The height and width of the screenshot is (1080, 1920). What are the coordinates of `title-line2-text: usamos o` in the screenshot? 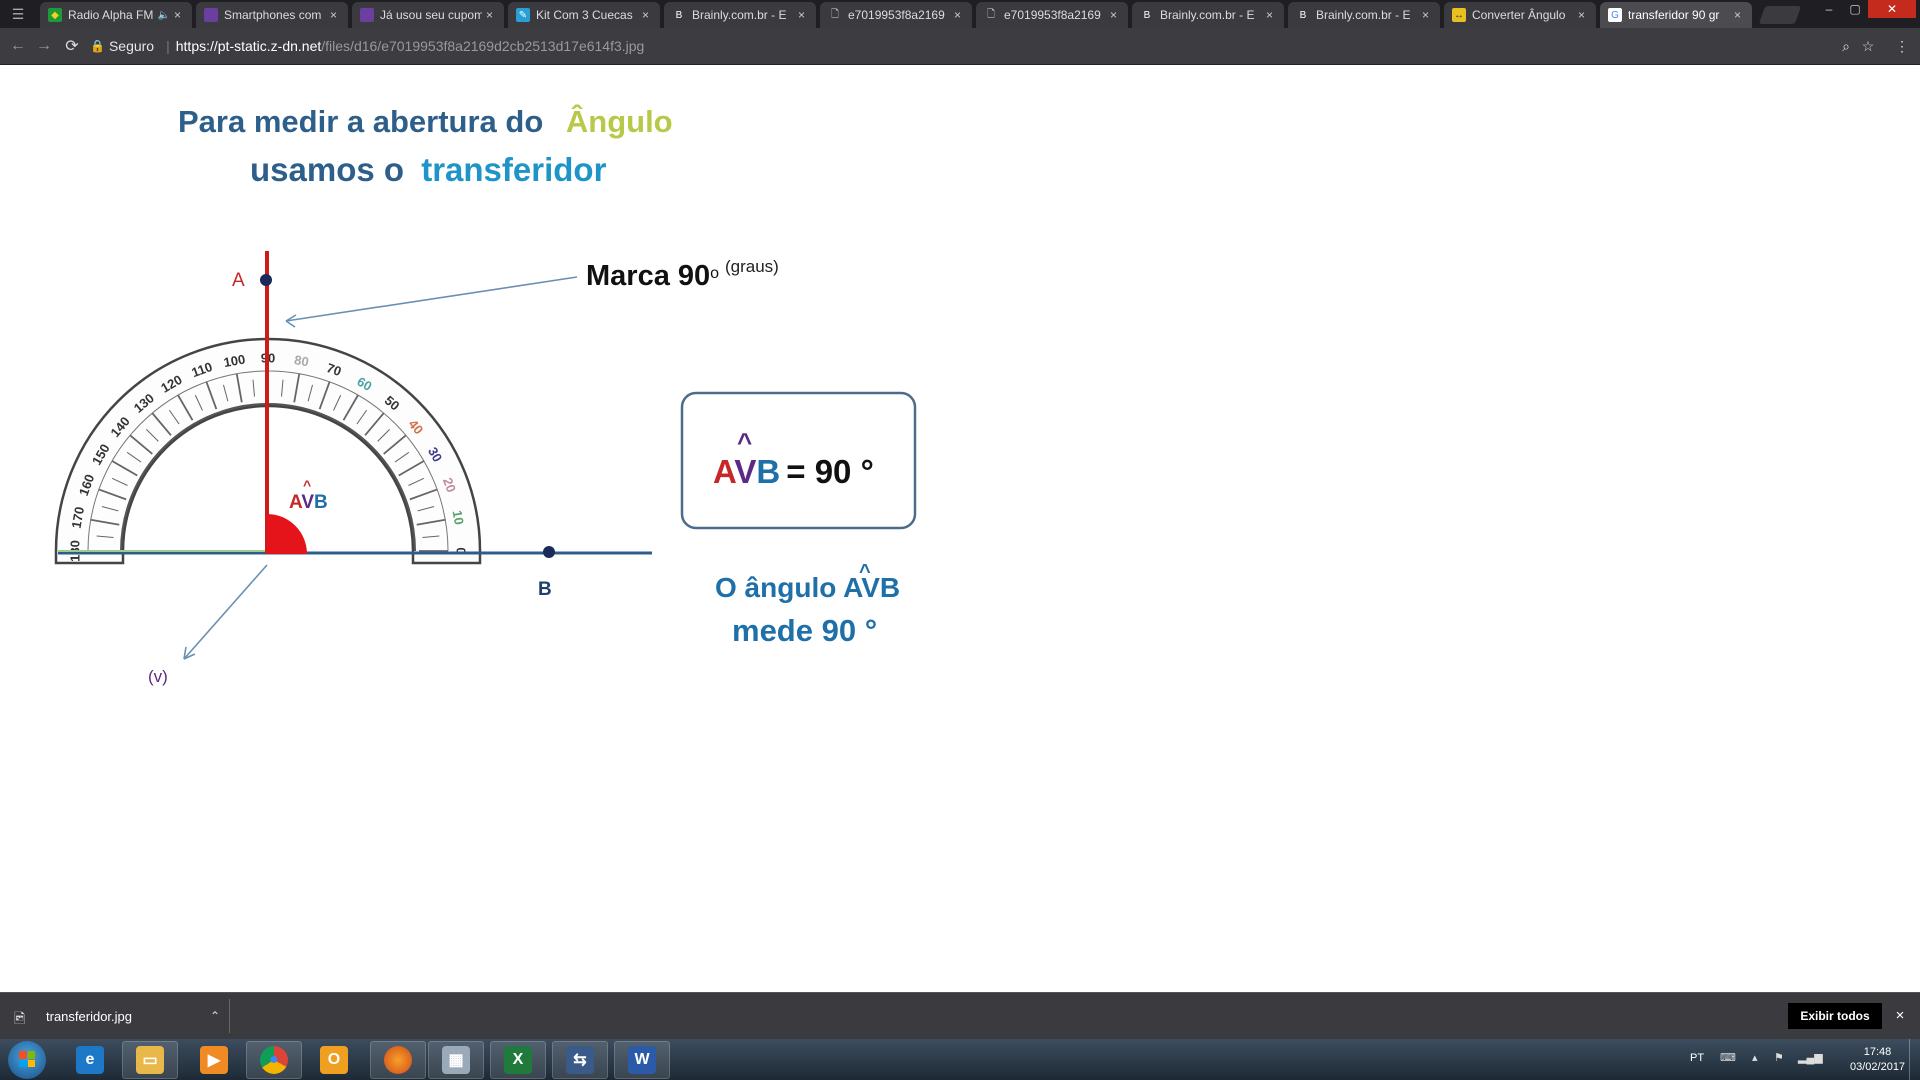 It's located at (327, 169).